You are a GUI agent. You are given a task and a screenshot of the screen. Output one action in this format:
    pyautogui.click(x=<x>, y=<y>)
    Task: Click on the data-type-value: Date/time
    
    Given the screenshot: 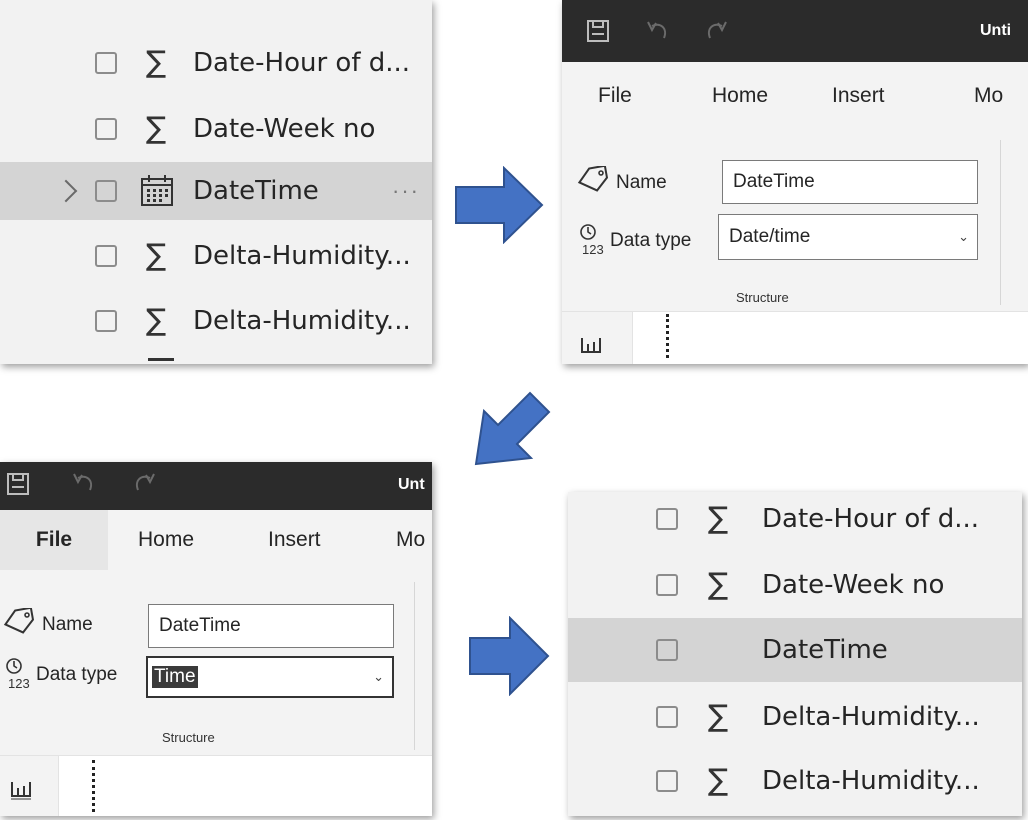 What is the action you would take?
    pyautogui.click(x=770, y=236)
    